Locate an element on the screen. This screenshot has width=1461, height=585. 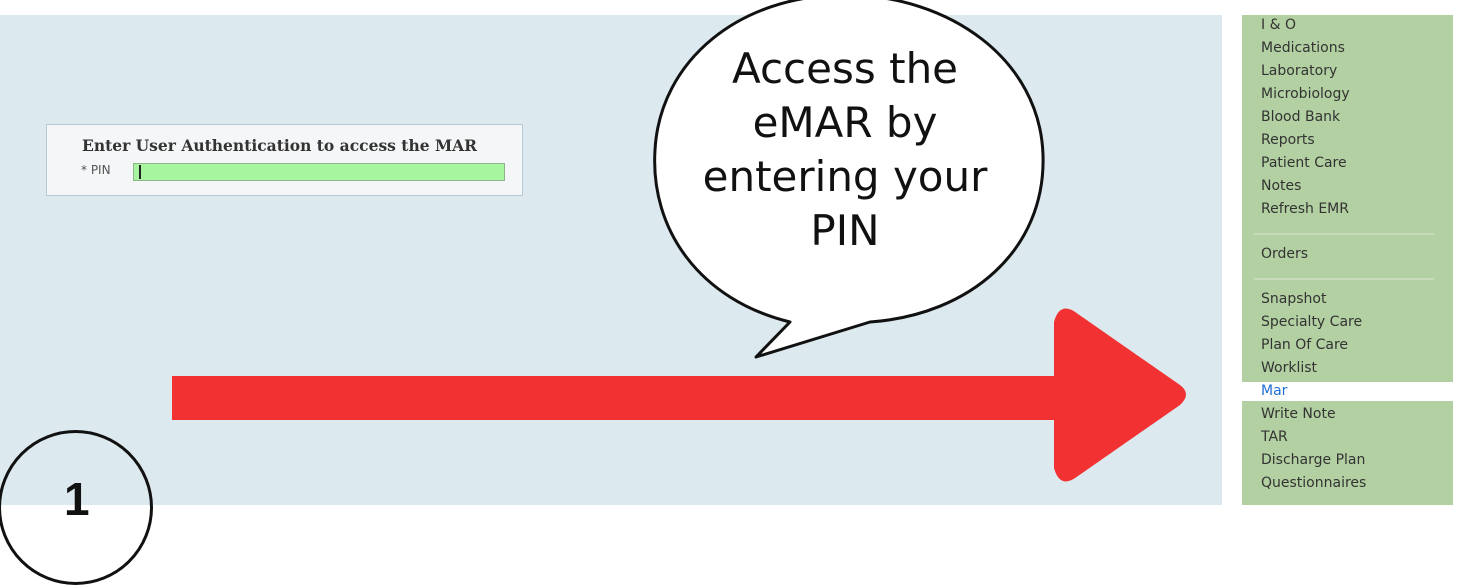
callout-line: entering your is located at coordinates (845, 176).